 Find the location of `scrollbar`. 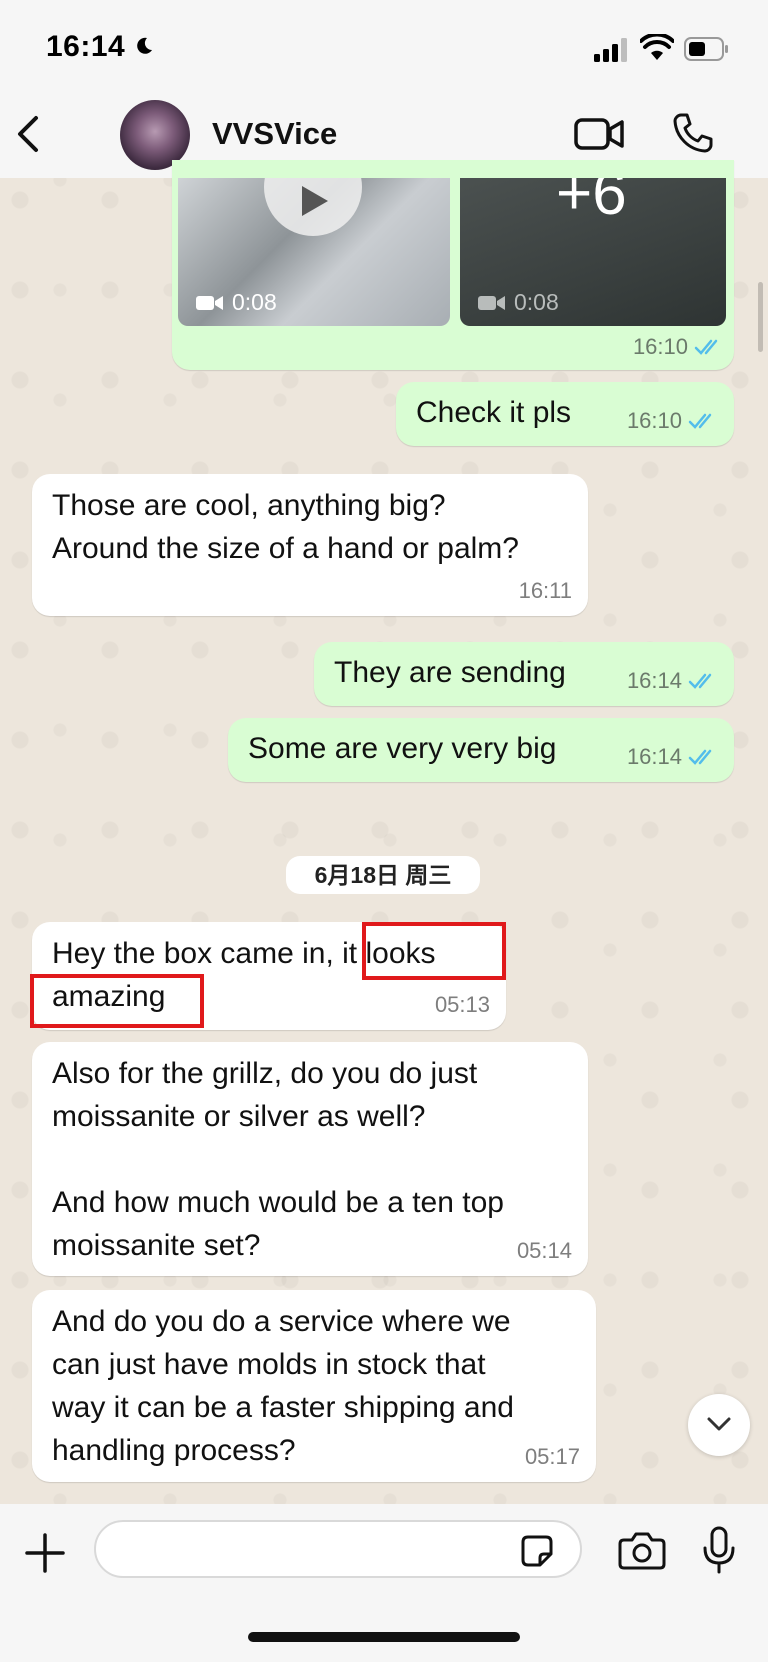

scrollbar is located at coordinates (760, 317).